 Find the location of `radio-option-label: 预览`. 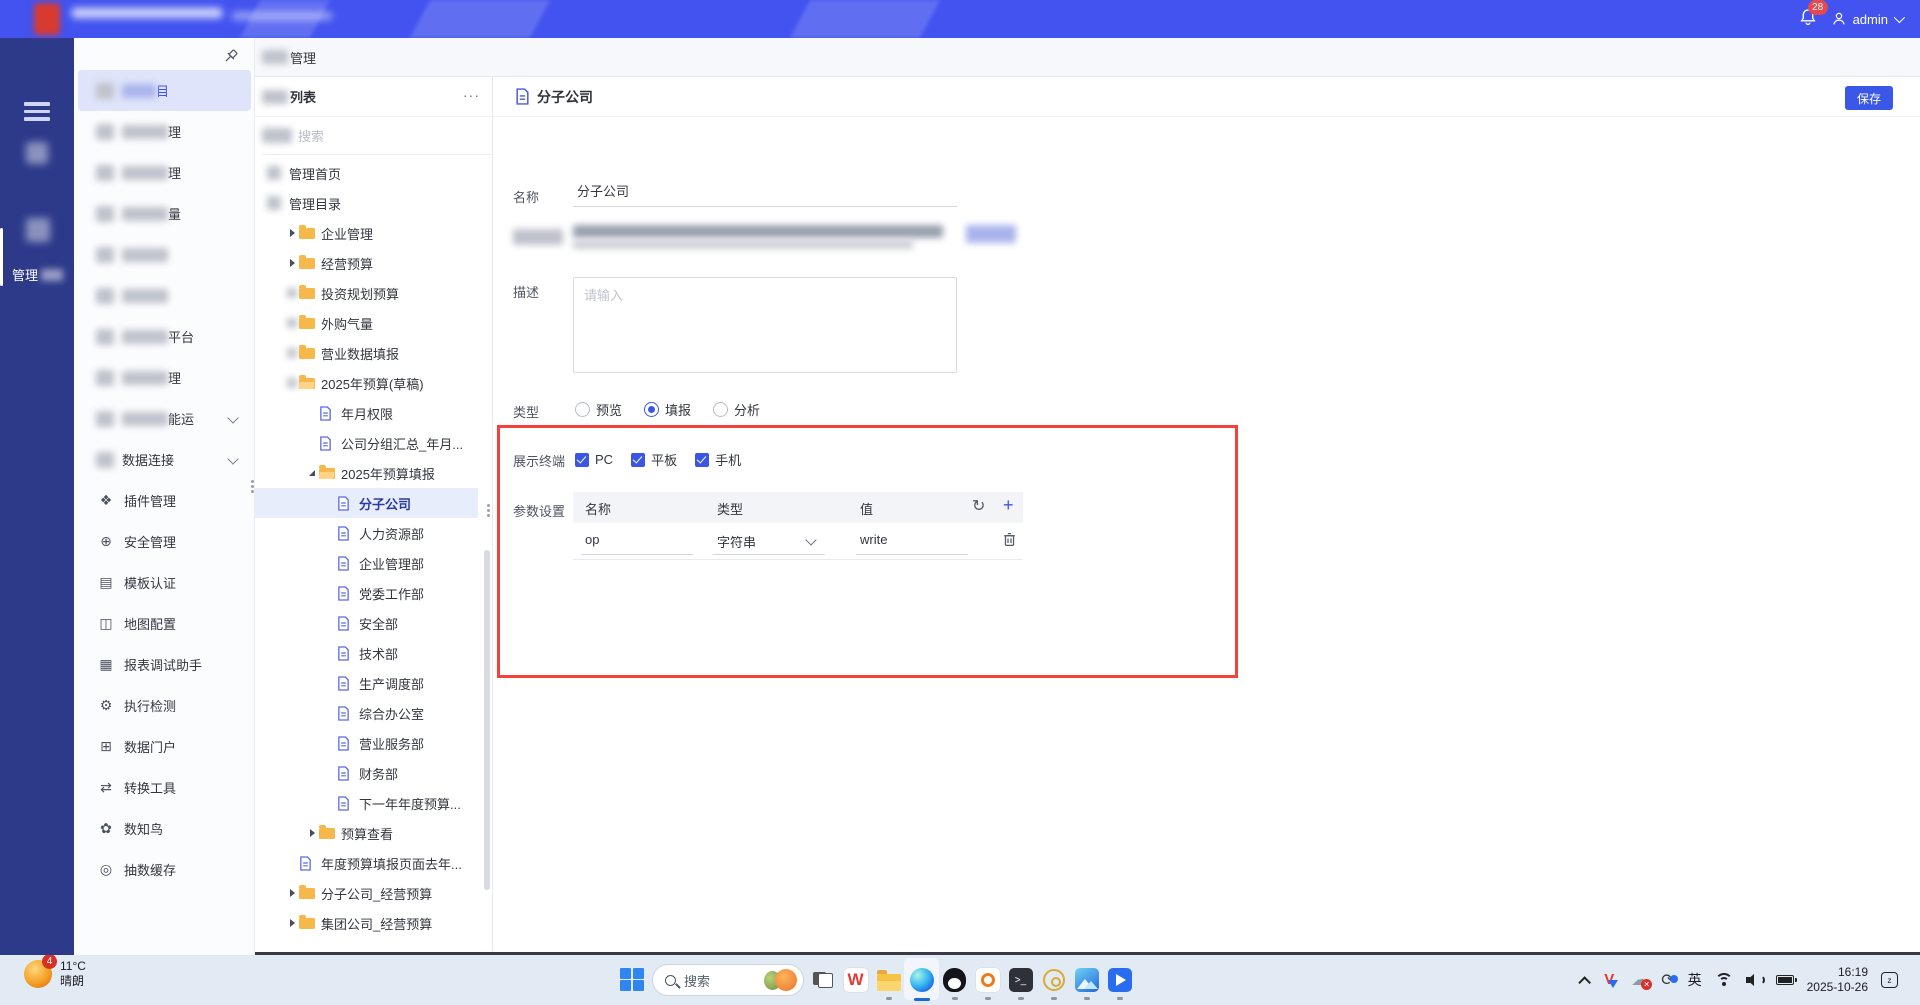

radio-option-label: 预览 is located at coordinates (609, 409).